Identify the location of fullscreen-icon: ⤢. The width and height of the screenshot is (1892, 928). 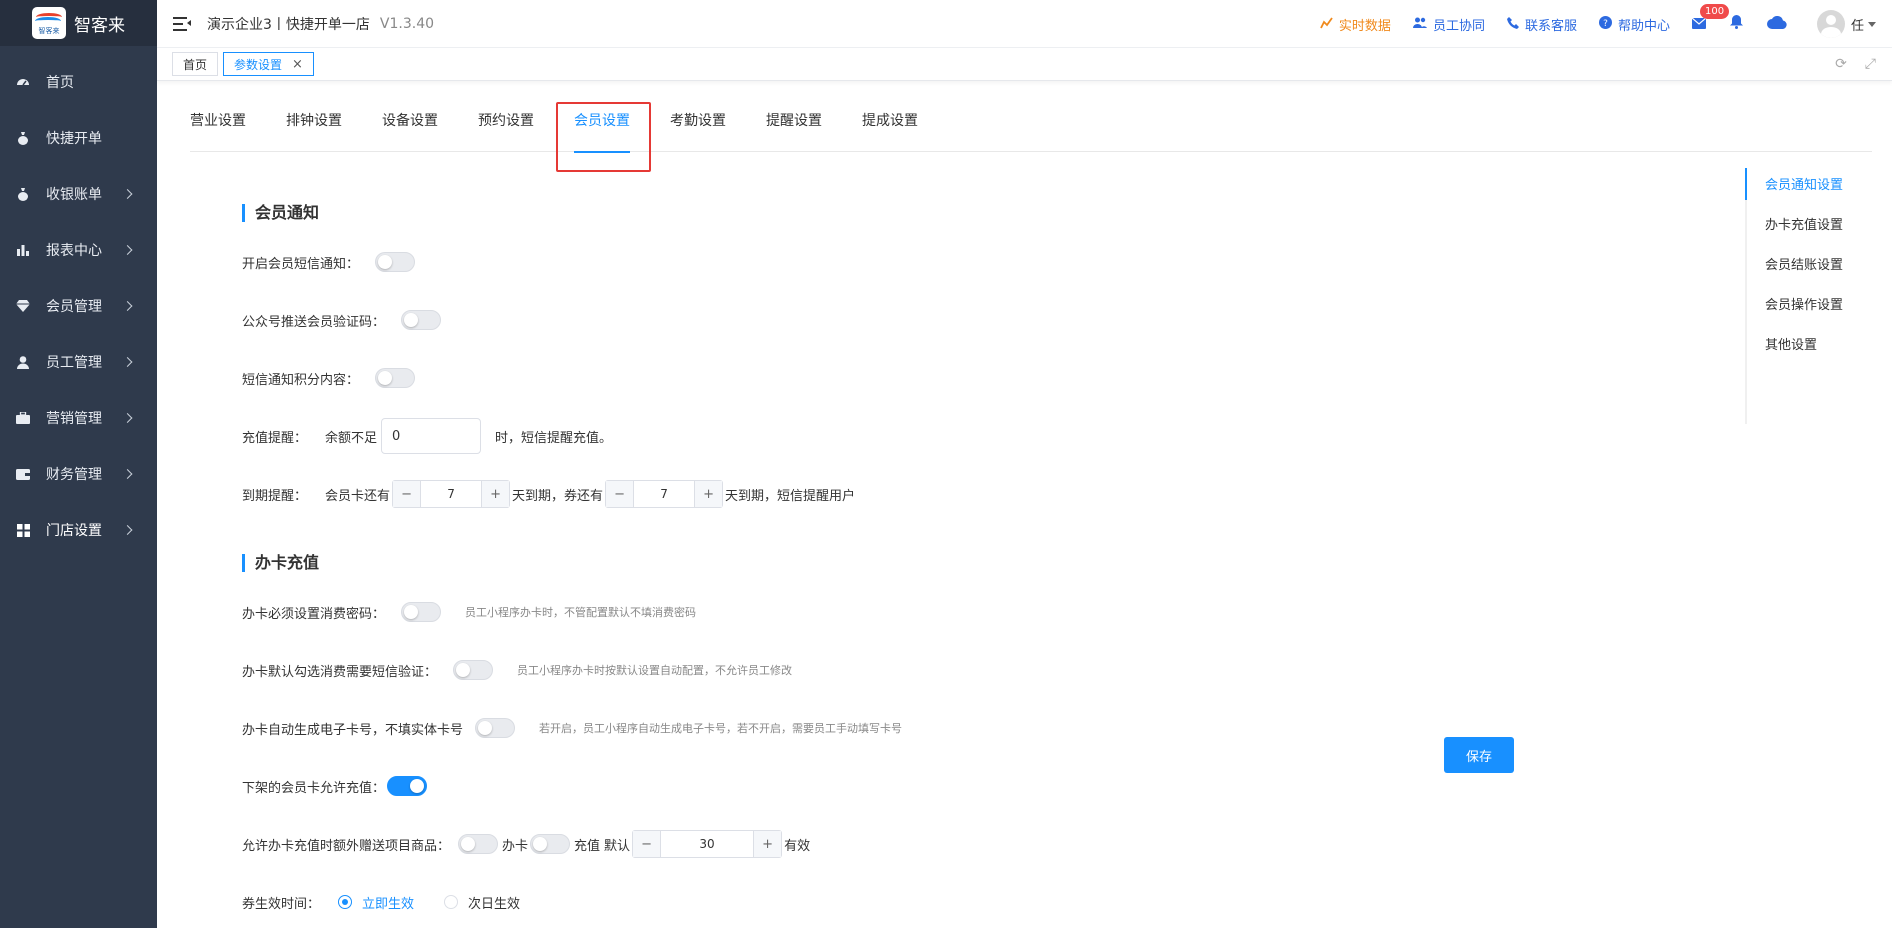
(1870, 64).